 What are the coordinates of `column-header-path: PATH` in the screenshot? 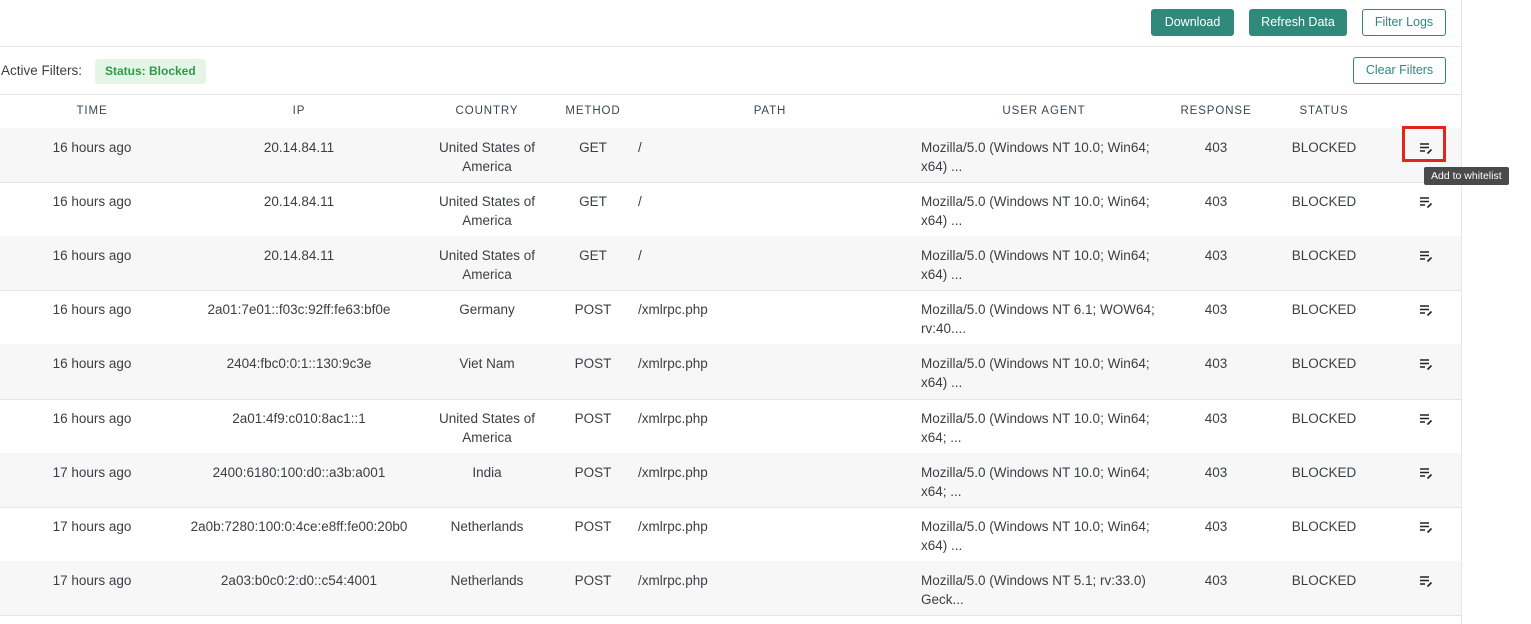 It's located at (770, 111).